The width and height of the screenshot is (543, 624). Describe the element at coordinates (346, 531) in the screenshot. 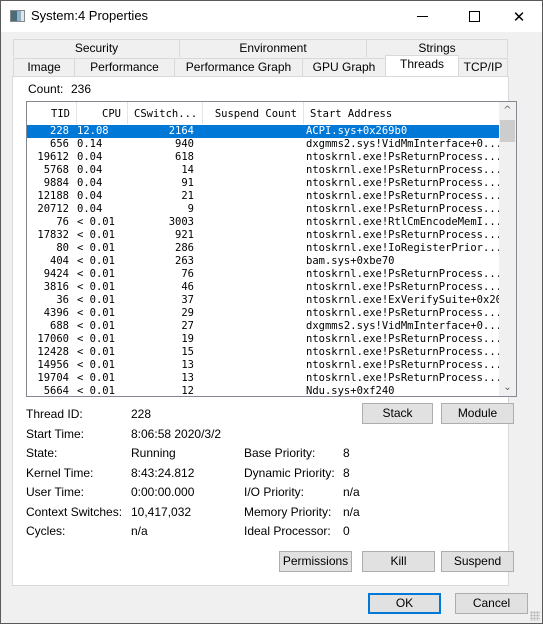

I see `detail-value: 0` at that location.